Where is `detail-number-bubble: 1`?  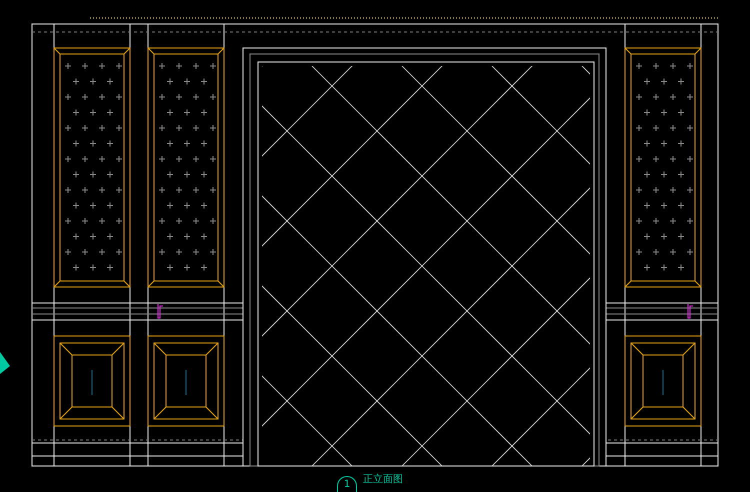
detail-number-bubble: 1 is located at coordinates (347, 484).